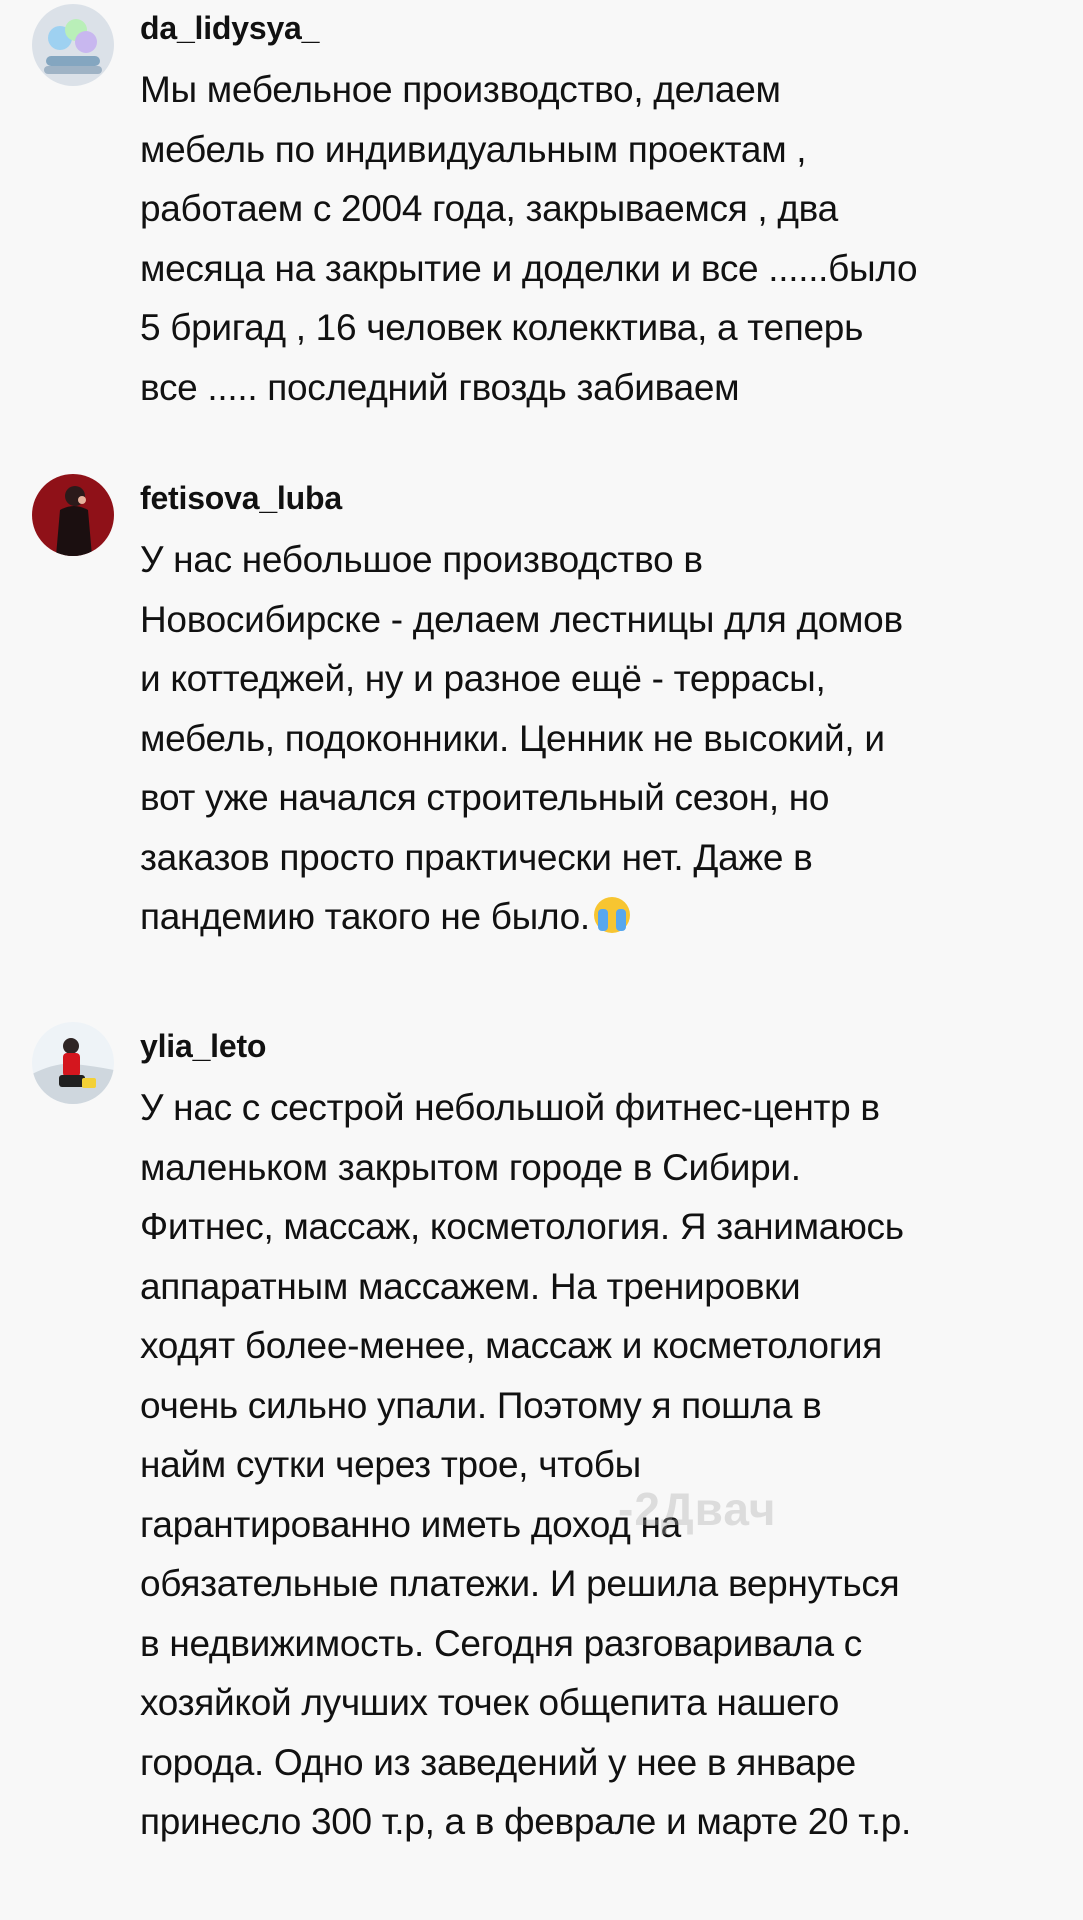 The height and width of the screenshot is (1920, 1083). I want to click on comment-username: ylia_leto, so click(605, 1046).